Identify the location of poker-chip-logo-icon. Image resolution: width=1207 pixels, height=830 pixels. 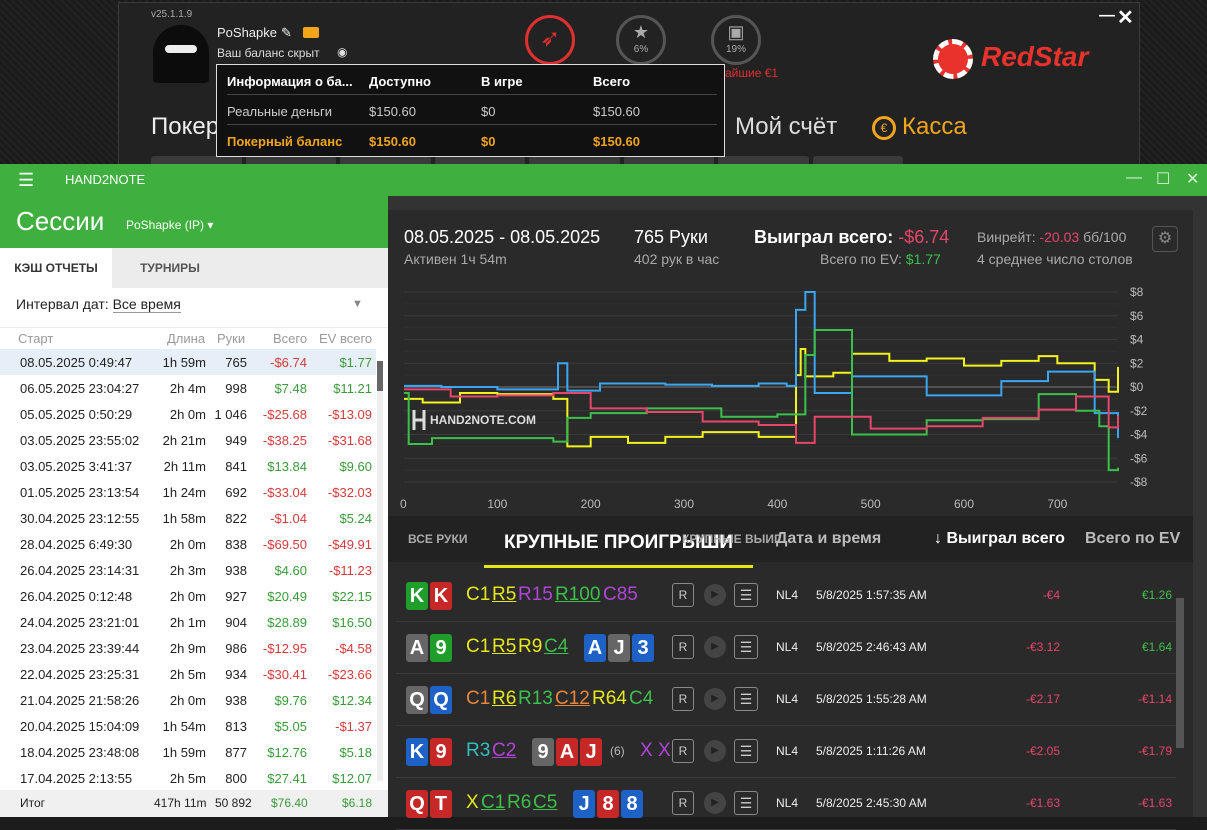
(953, 59).